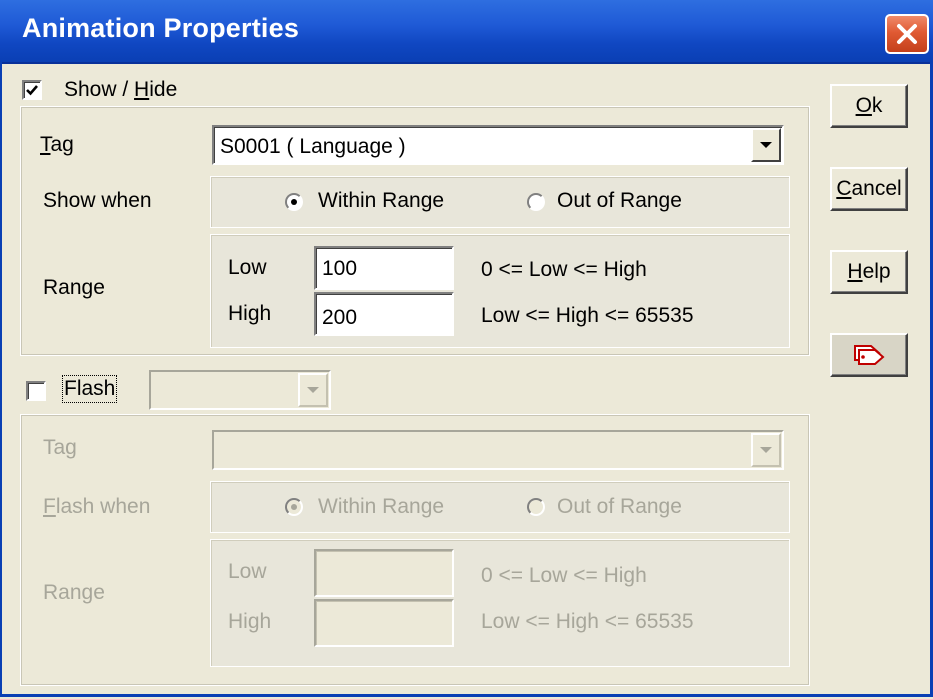  What do you see at coordinates (340, 317) in the screenshot?
I see `high-input-value: 200` at bounding box center [340, 317].